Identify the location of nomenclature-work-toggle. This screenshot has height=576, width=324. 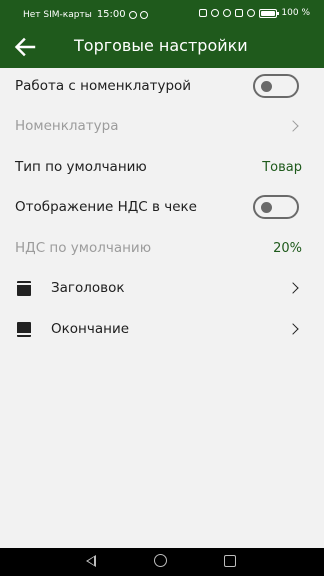
(276, 86).